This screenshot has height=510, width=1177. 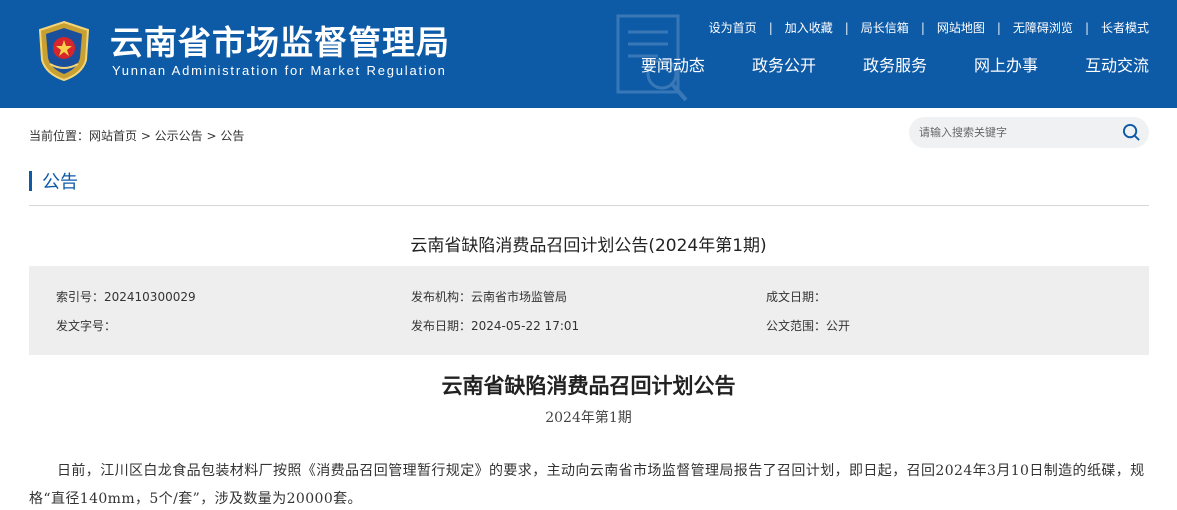 What do you see at coordinates (489, 297) in the screenshot?
I see `meta-publisher: 发布机构：云南省市场监管局` at bounding box center [489, 297].